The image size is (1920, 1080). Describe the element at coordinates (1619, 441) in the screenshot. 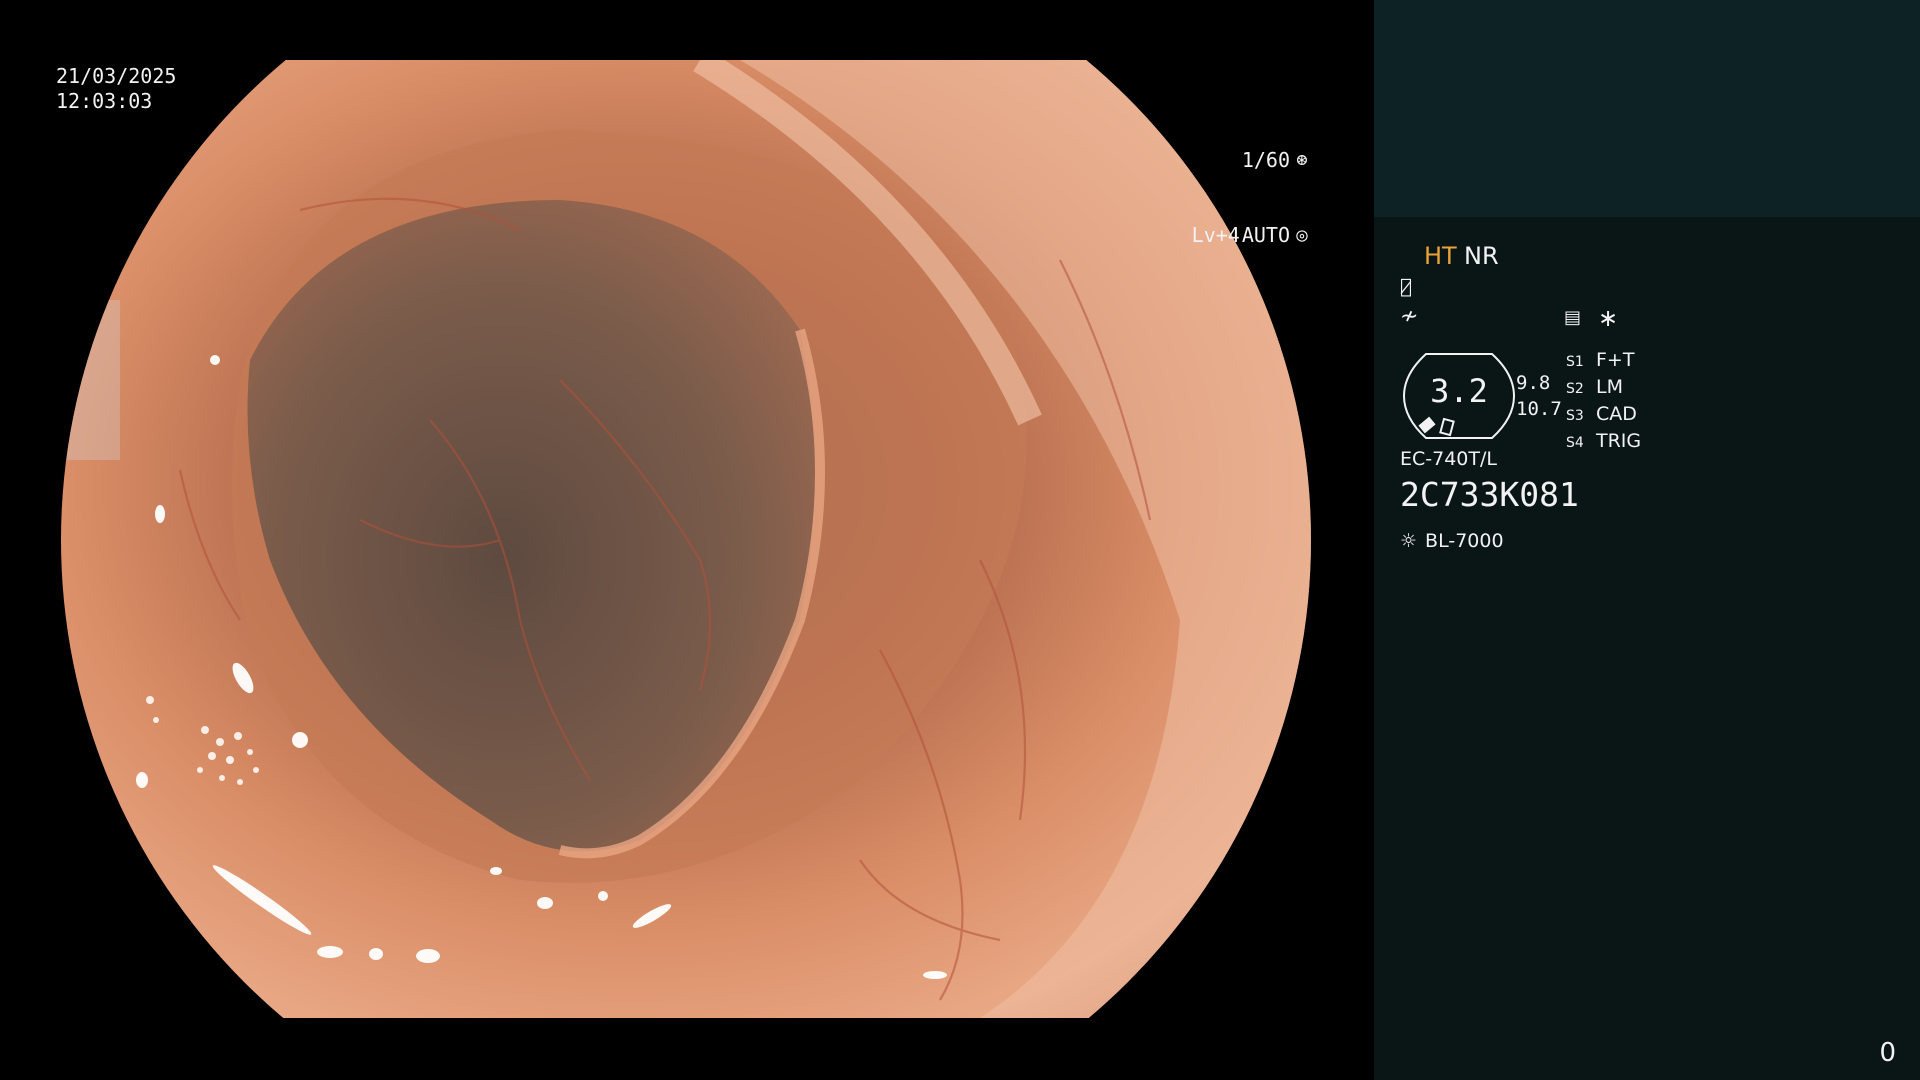

I see `switch-value: TRIG` at that location.